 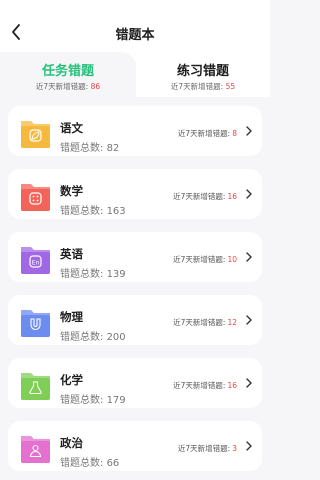 I want to click on subject-name: 政治, so click(x=71, y=443).